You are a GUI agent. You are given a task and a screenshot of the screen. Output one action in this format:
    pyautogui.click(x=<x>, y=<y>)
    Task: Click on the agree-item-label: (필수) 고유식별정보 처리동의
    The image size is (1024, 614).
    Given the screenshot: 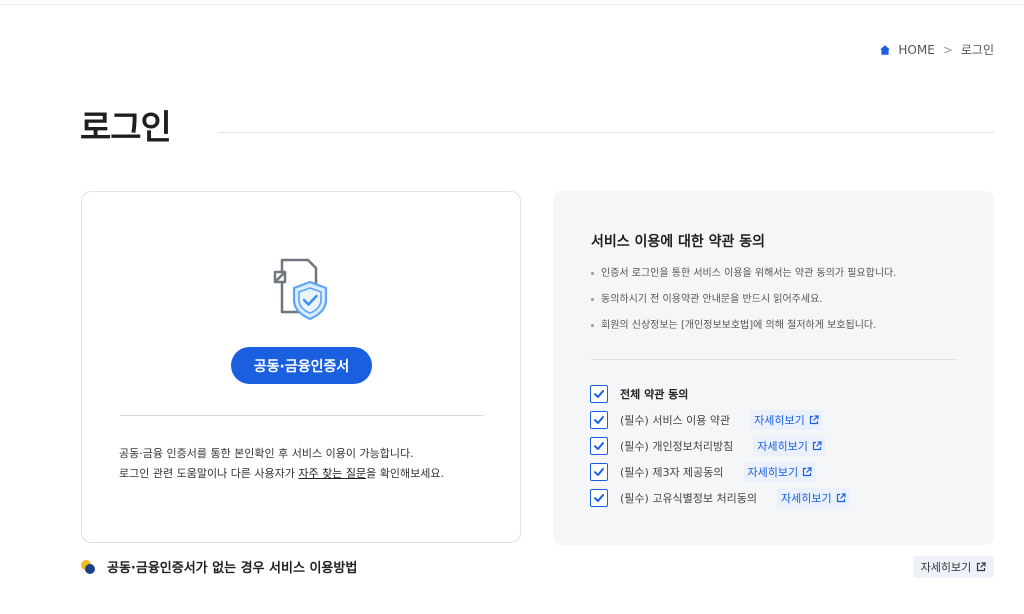 What is the action you would take?
    pyautogui.click(x=689, y=498)
    